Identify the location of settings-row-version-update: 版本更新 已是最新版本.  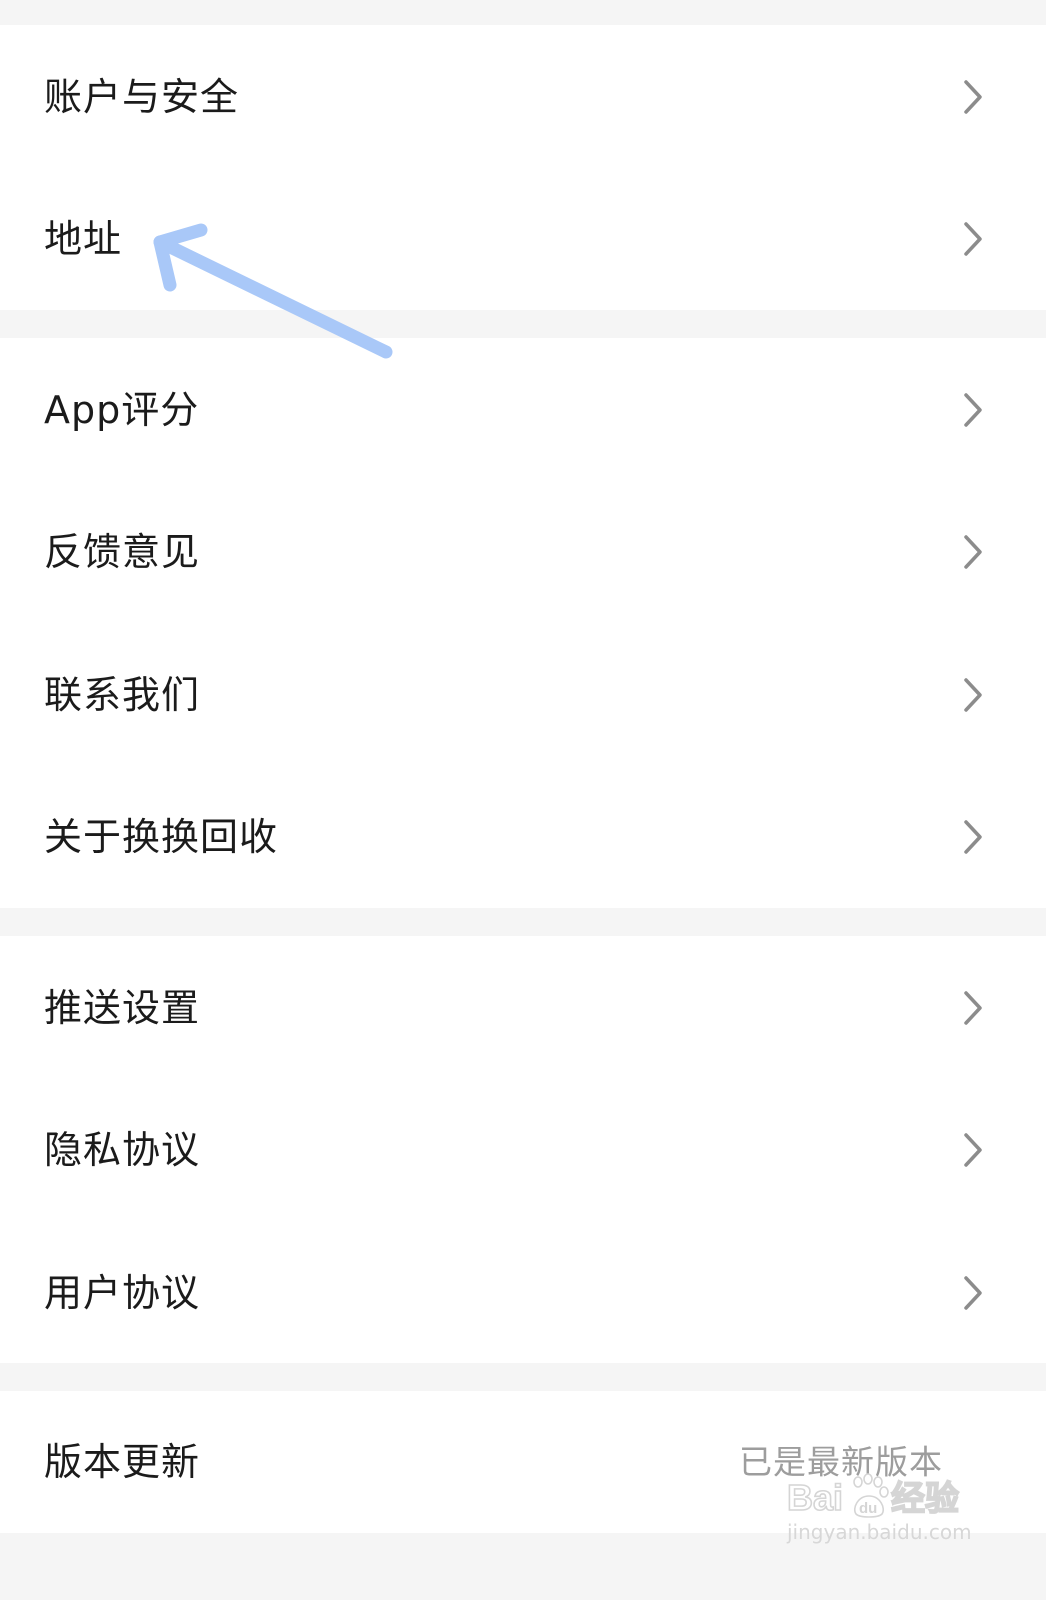
(523, 1462).